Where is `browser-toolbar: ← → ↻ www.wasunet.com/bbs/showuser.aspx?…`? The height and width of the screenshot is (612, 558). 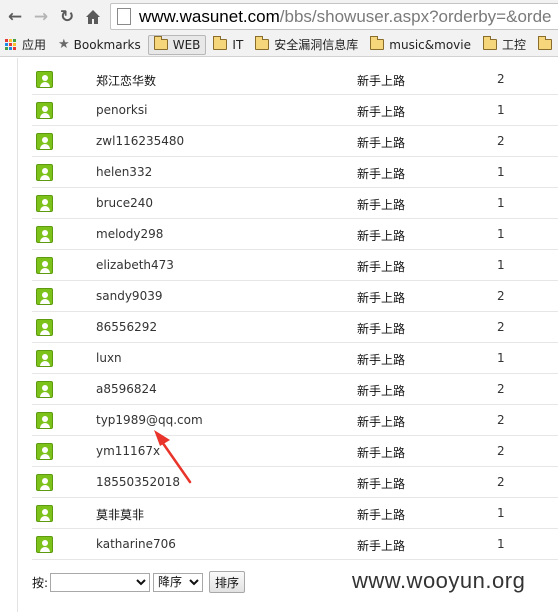
browser-toolbar: ← → ↻ www.wasunet.com/bbs/showuser.aspx?… is located at coordinates (279, 16).